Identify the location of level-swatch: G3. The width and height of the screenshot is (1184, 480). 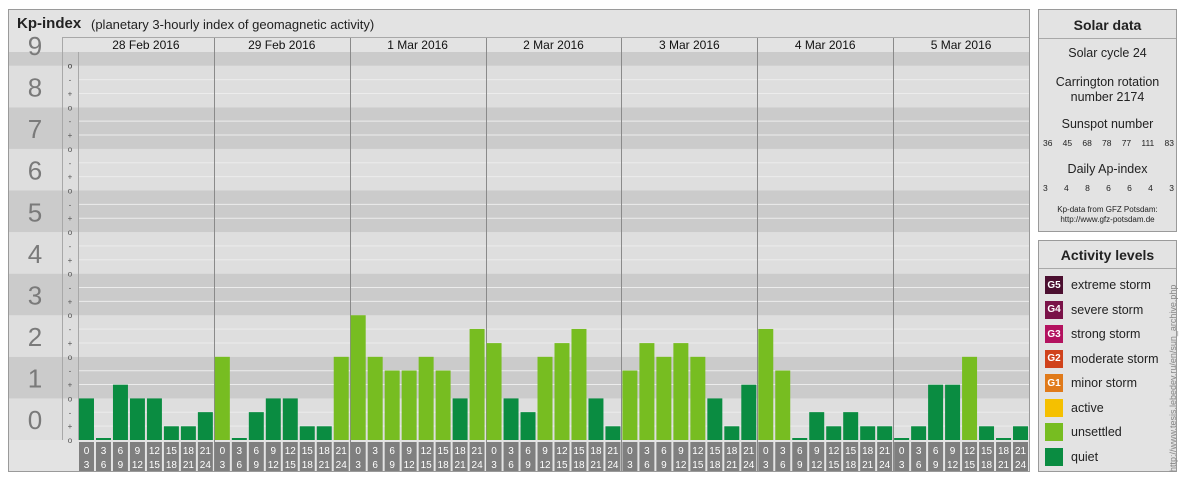
(1054, 334).